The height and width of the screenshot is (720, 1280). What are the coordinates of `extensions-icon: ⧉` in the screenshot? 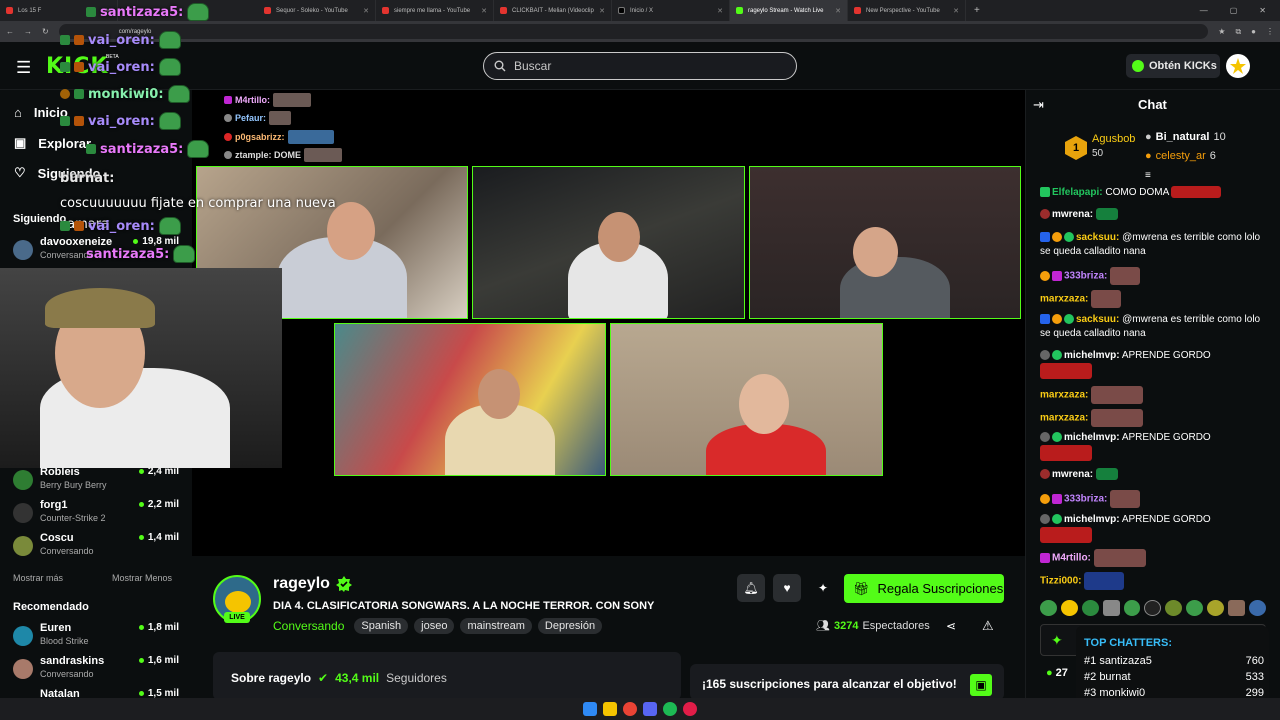 It's located at (1238, 32).